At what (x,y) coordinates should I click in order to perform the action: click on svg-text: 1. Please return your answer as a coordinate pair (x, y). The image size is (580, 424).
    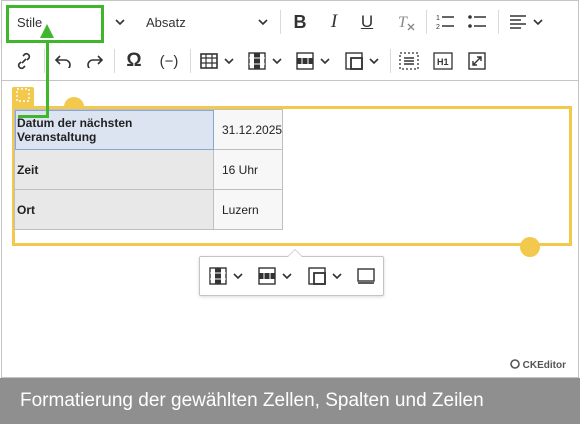
    Looking at the image, I should click on (438, 18).